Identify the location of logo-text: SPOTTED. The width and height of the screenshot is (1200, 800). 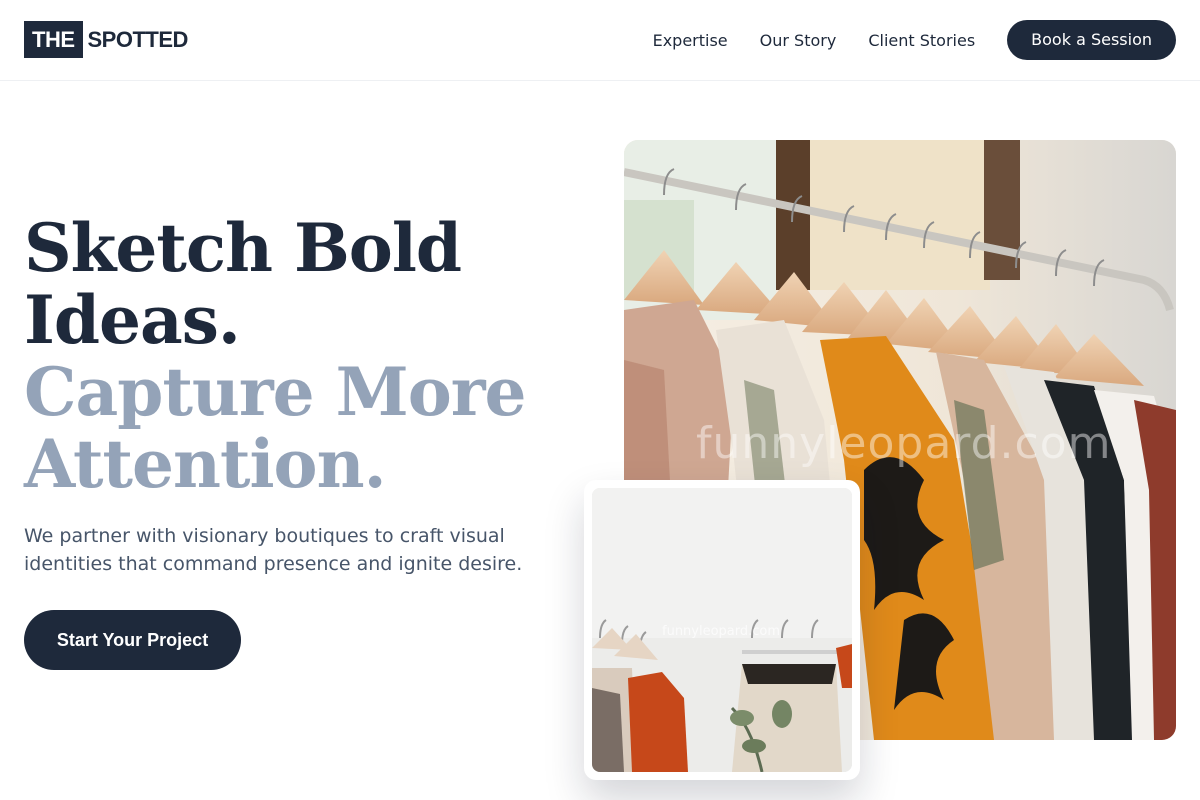
(138, 39).